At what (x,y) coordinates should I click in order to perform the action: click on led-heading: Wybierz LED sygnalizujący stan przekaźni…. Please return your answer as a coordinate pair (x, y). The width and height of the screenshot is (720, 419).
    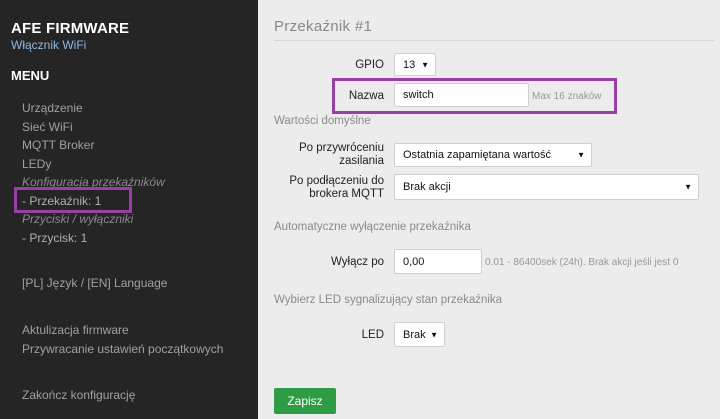
    Looking at the image, I should click on (388, 300).